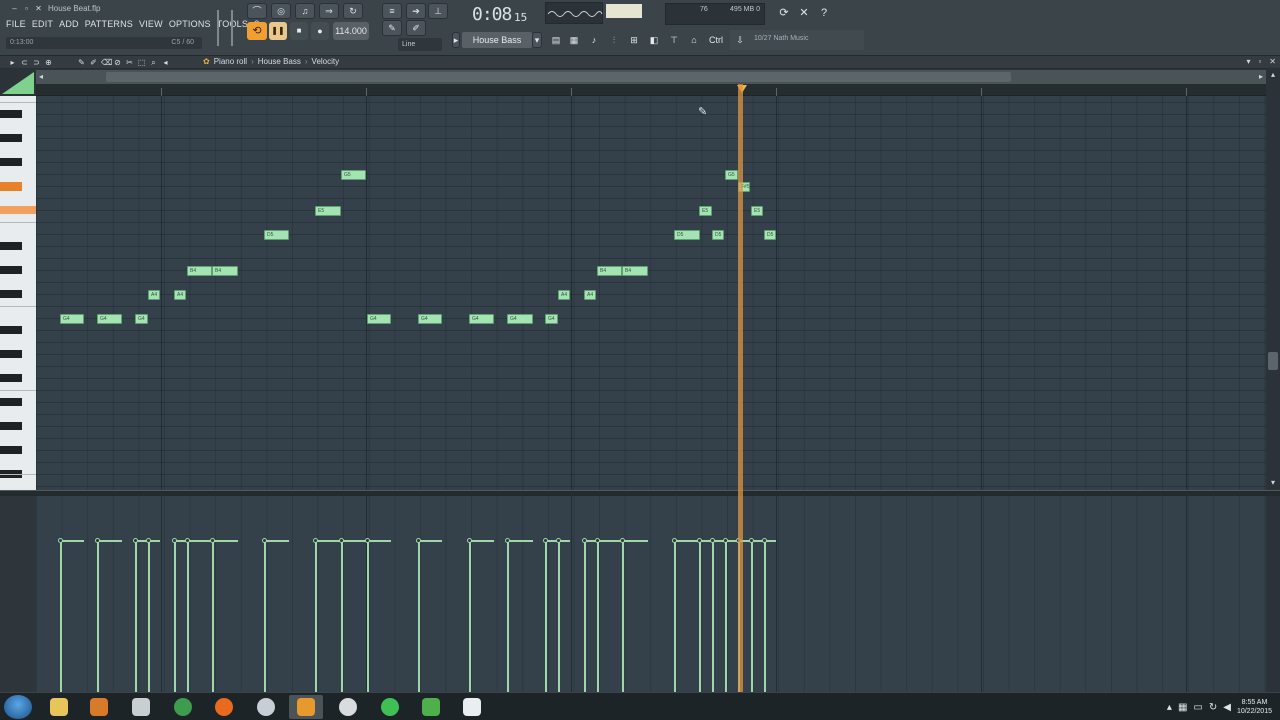 This screenshot has height=720, width=1280. What do you see at coordinates (716, 40) in the screenshot?
I see `online-icon: Ctrl` at bounding box center [716, 40].